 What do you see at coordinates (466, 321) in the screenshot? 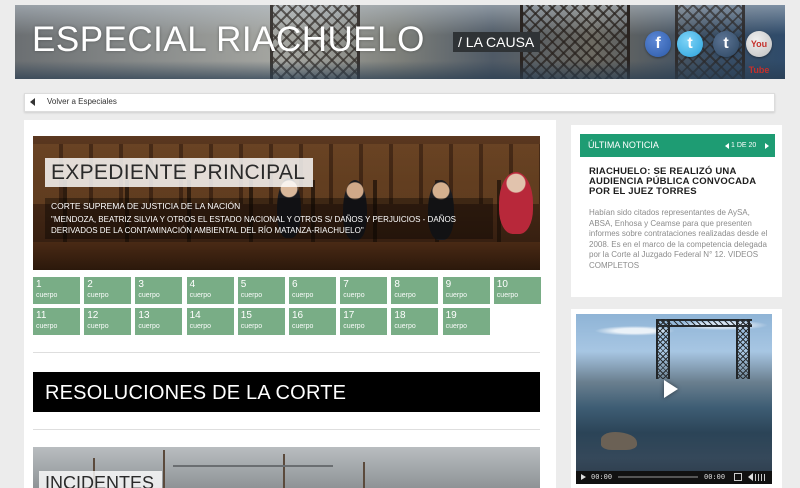
I see `cuerpo-link: 19 cuerpo` at bounding box center [466, 321].